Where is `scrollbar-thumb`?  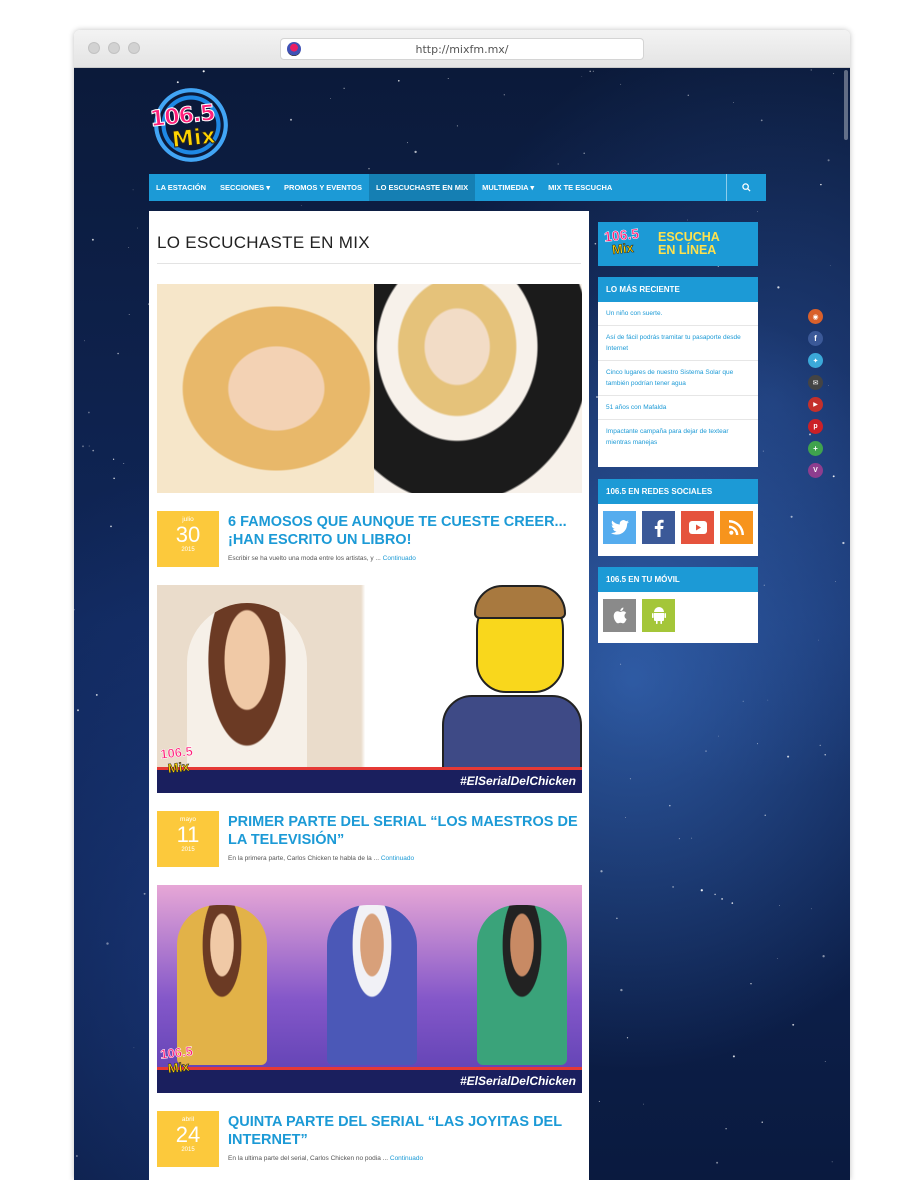
scrollbar-thumb is located at coordinates (846, 105).